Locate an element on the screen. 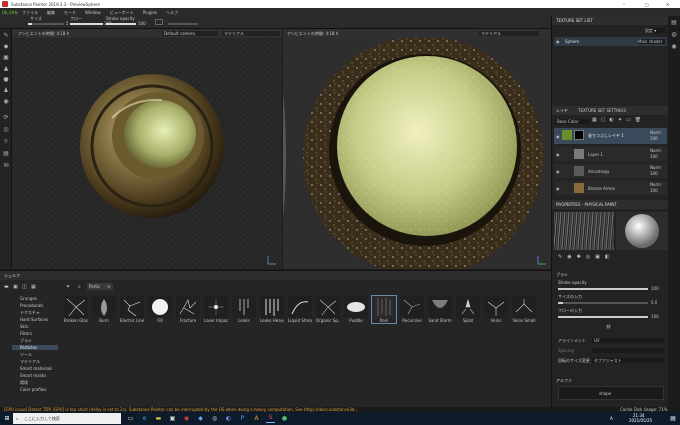 This screenshot has height=425, width=680. shader-dropdown: Main shader is located at coordinates (651, 41).